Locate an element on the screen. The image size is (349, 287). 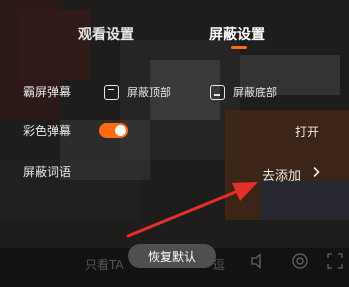
settings-icon is located at coordinates (300, 261).